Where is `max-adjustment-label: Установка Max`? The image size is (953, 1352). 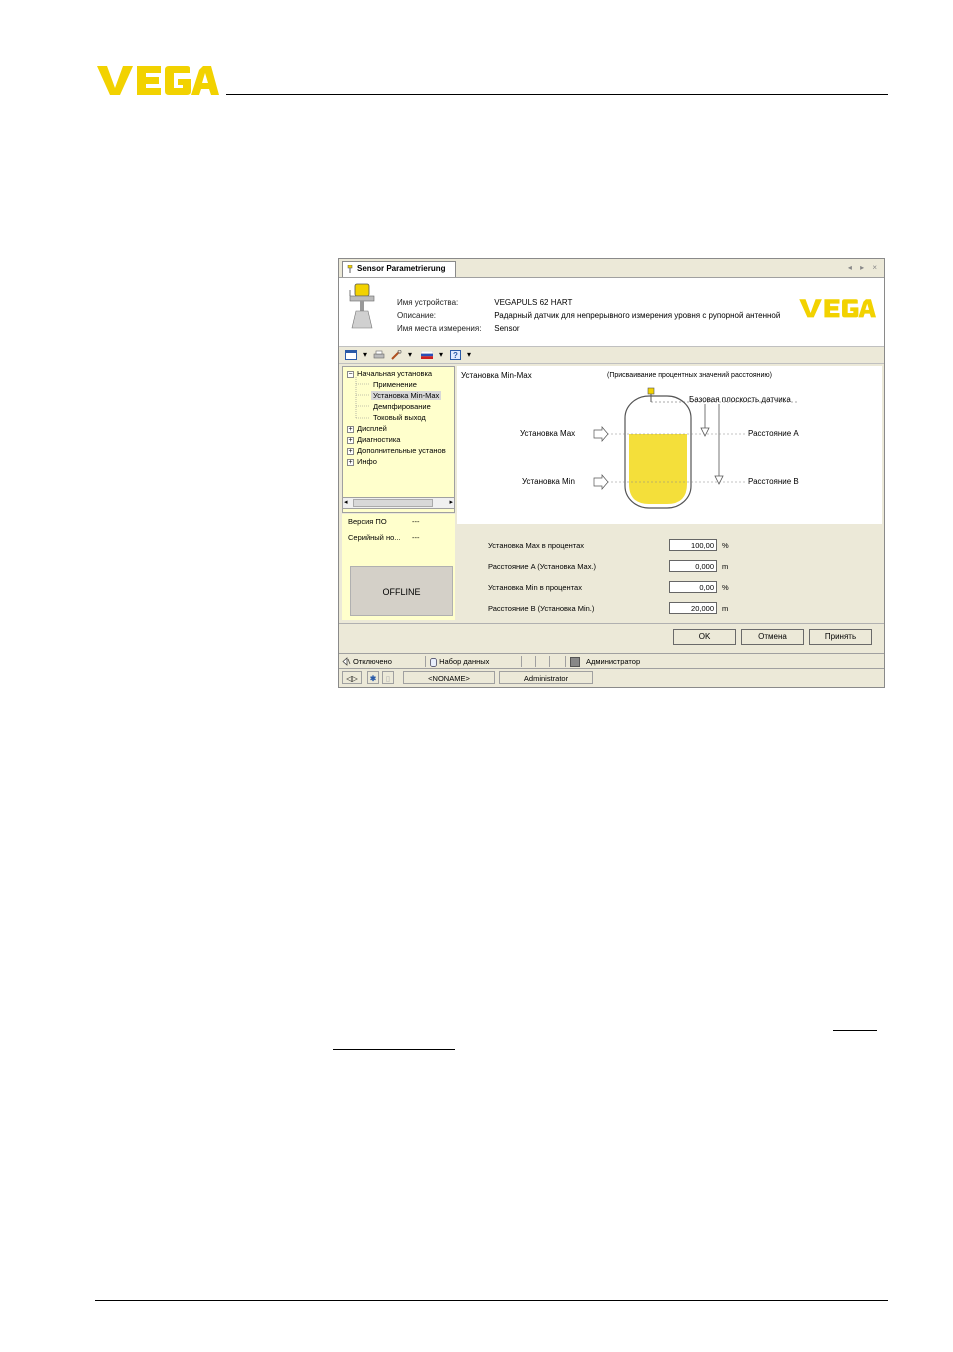 max-adjustment-label: Установка Max is located at coordinates (548, 433).